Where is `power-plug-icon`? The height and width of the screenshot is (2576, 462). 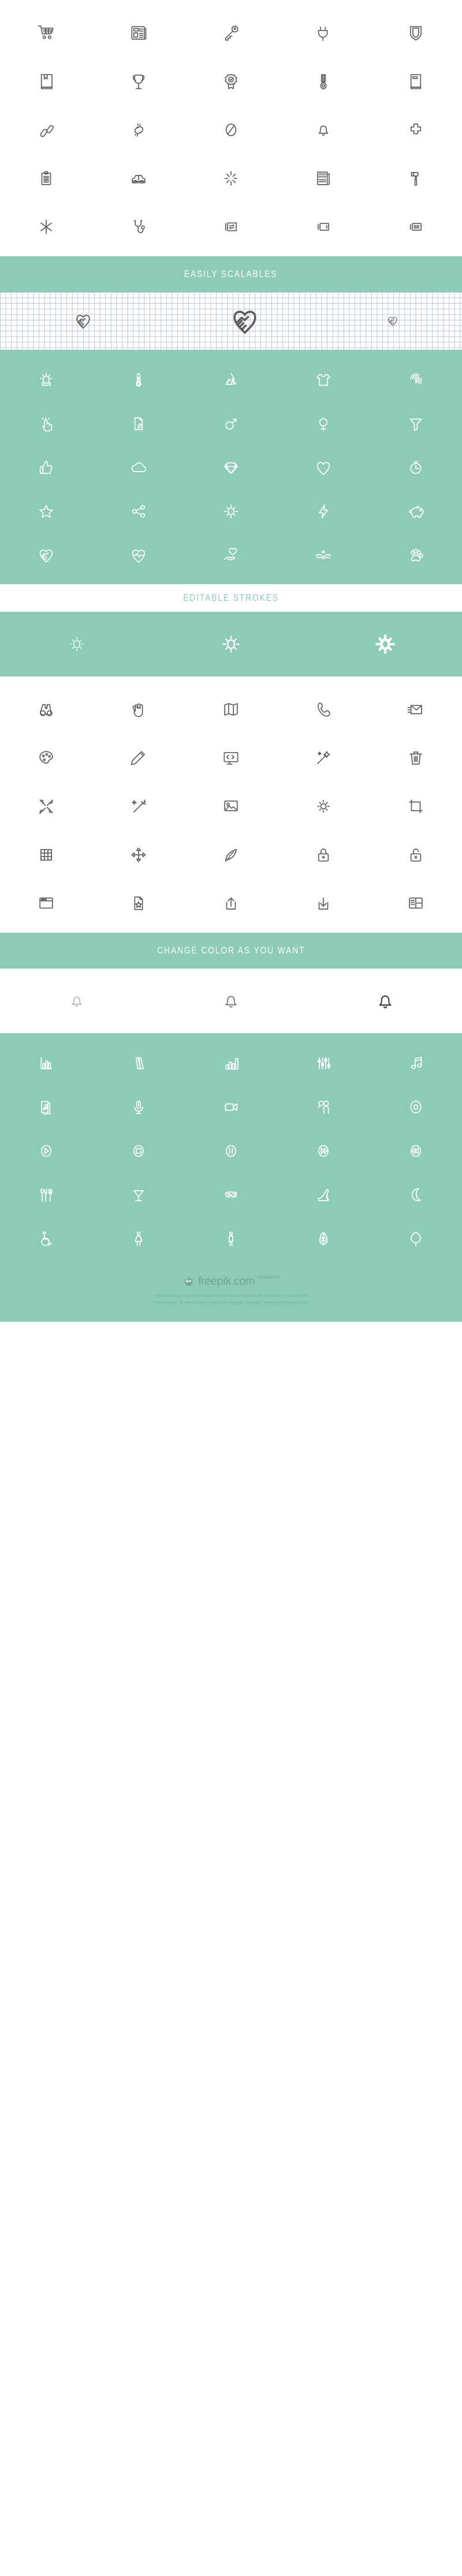
power-plug-icon is located at coordinates (323, 33).